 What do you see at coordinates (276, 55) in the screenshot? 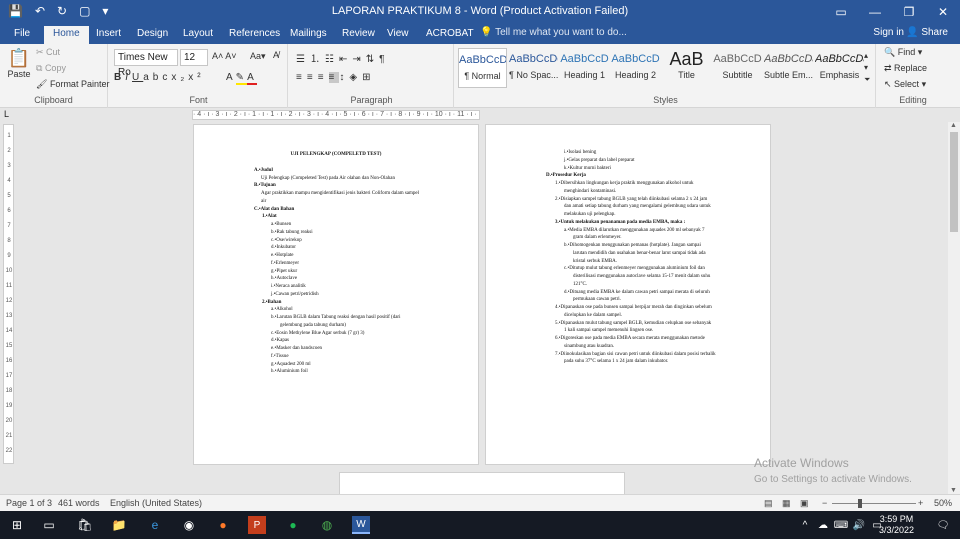
I see `clear-formatting-icon: A̸` at bounding box center [276, 55].